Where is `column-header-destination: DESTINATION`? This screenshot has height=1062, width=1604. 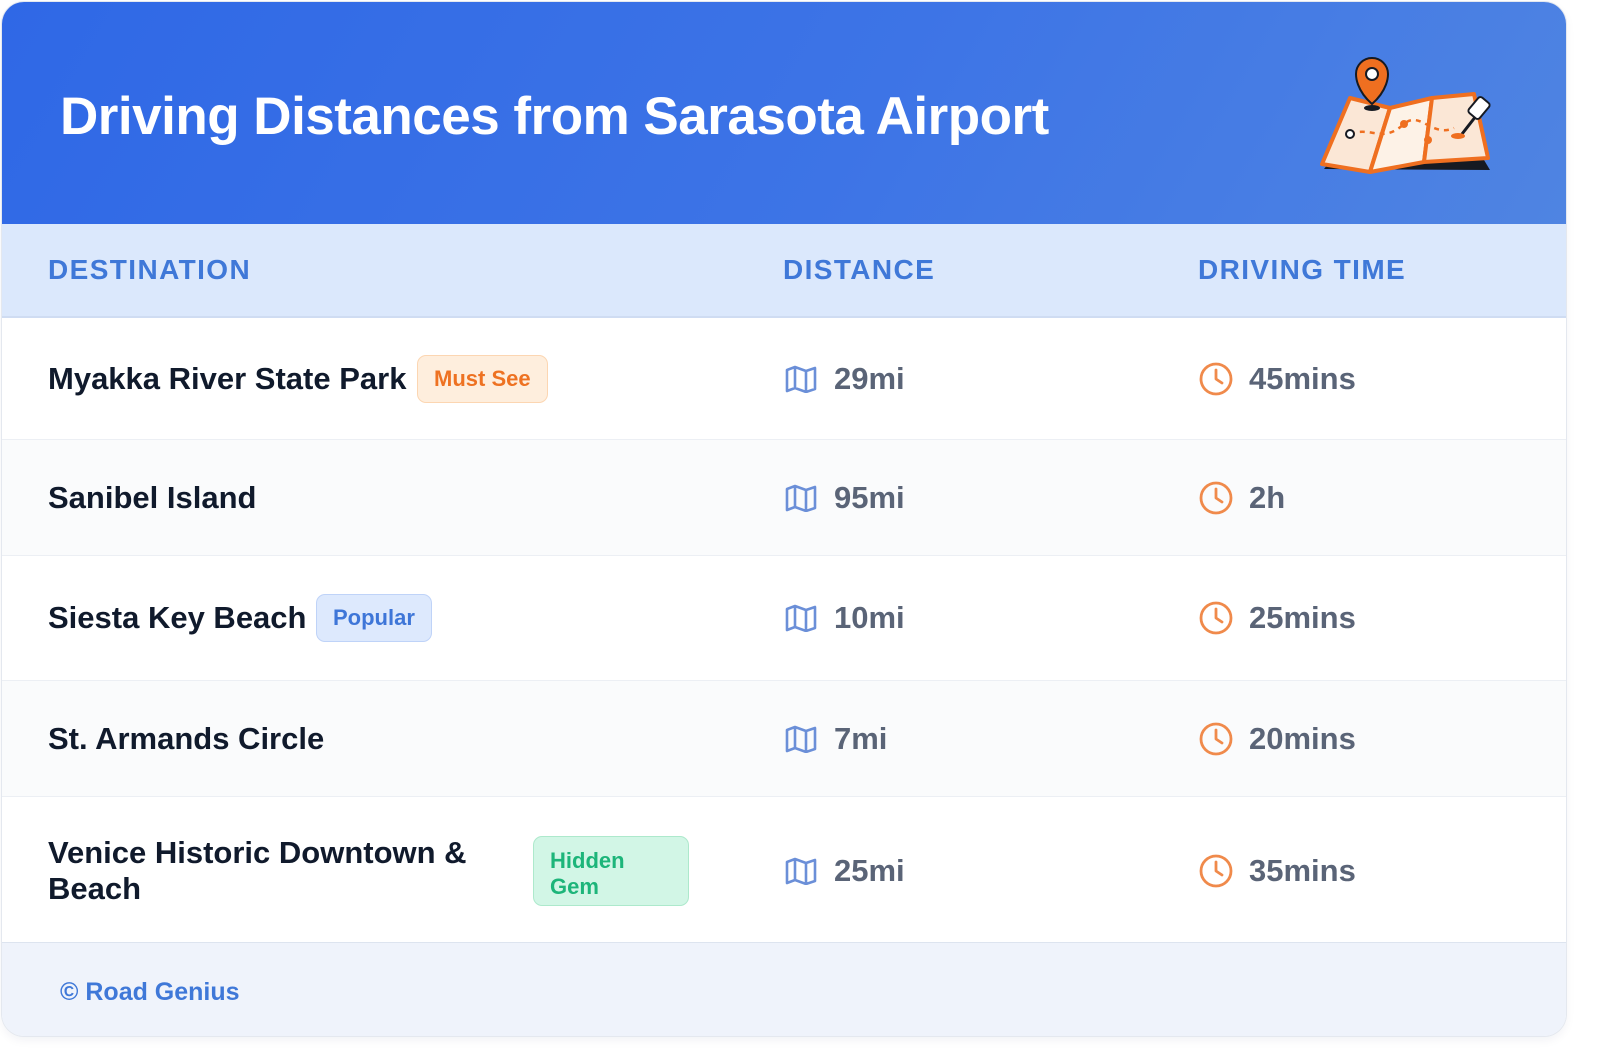 column-header-destination: DESTINATION is located at coordinates (150, 269).